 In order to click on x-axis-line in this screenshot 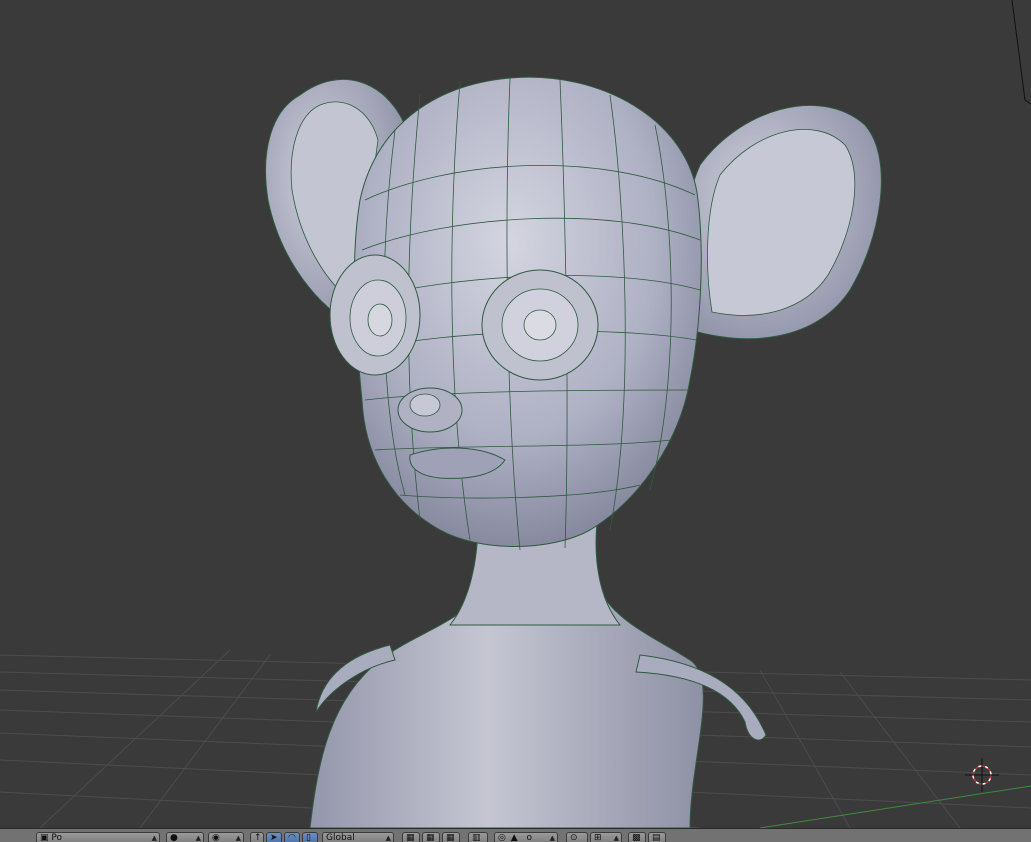, I will do `click(895, 806)`.